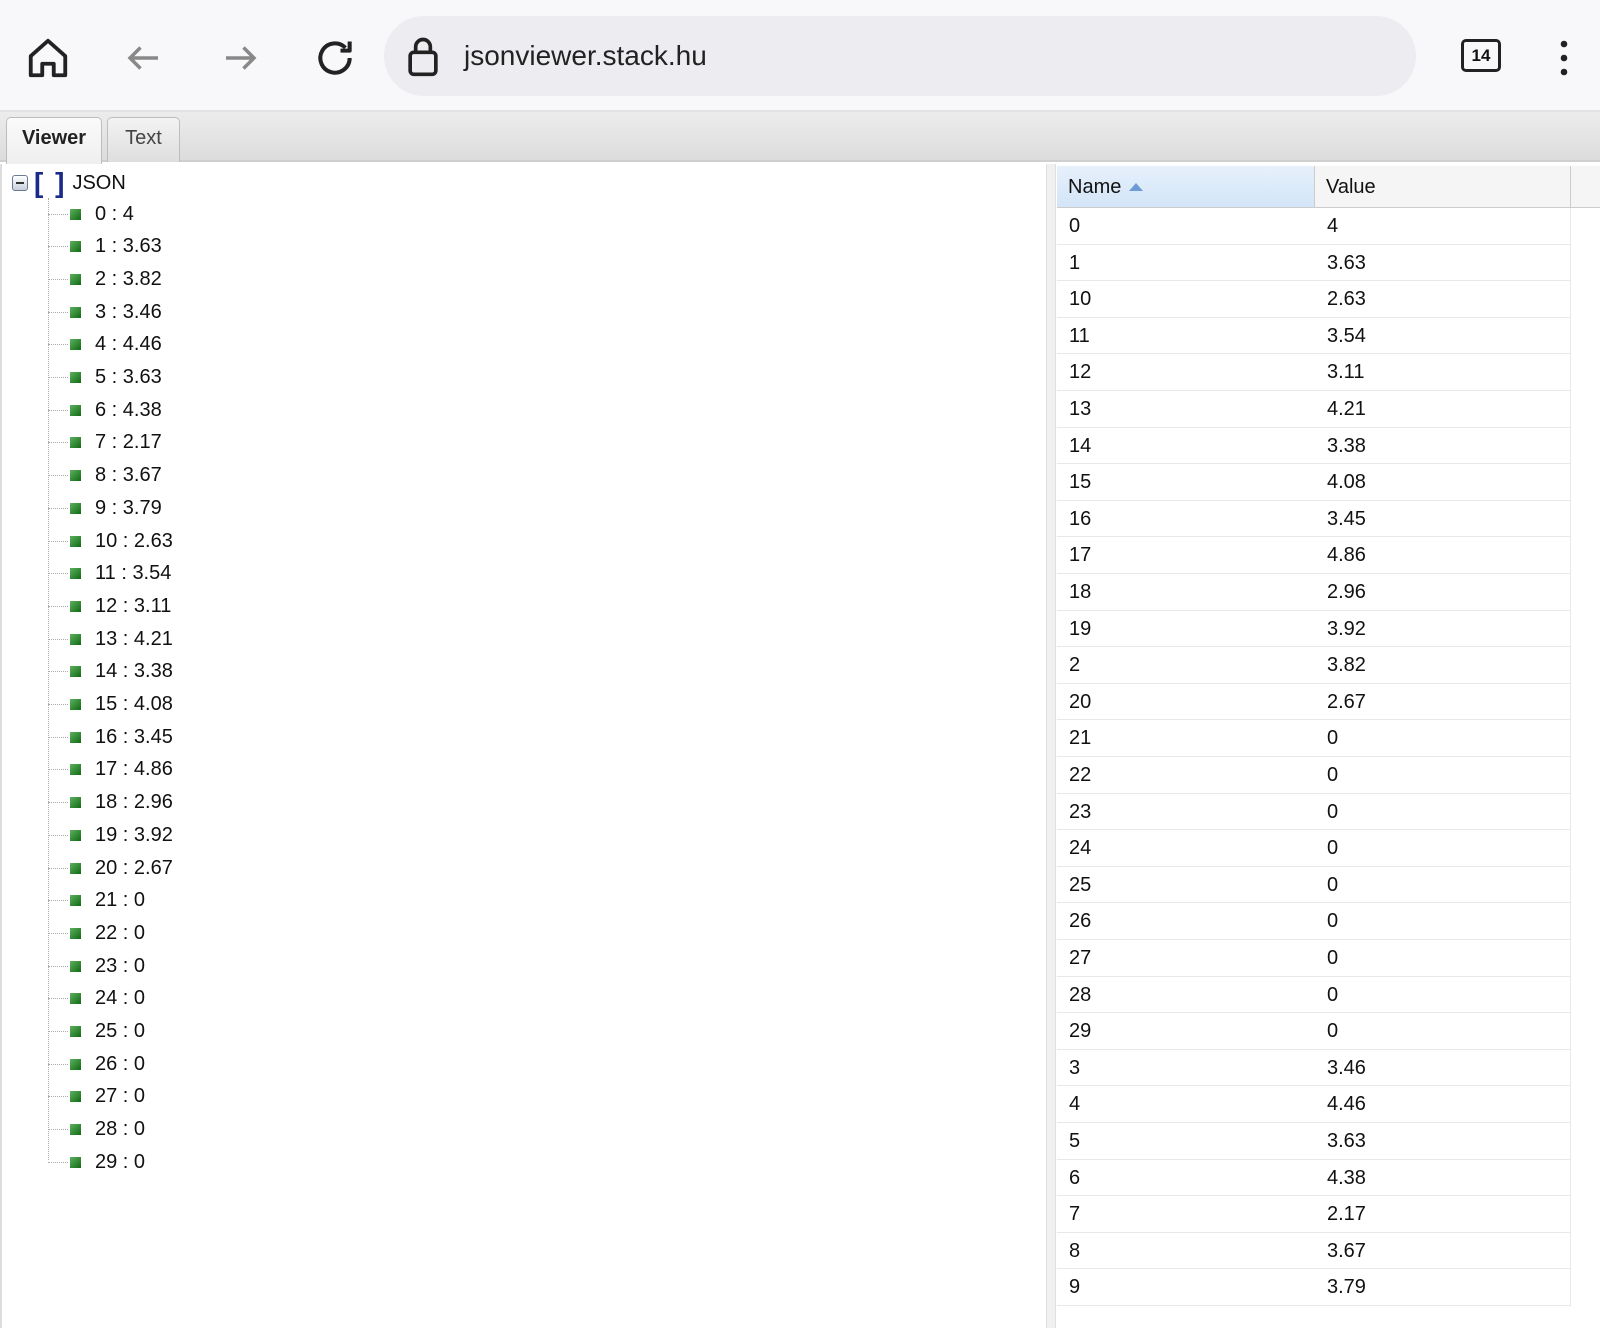 The width and height of the screenshot is (1600, 1328). What do you see at coordinates (1314, 702) in the screenshot?
I see `table-row: 20 2.67` at bounding box center [1314, 702].